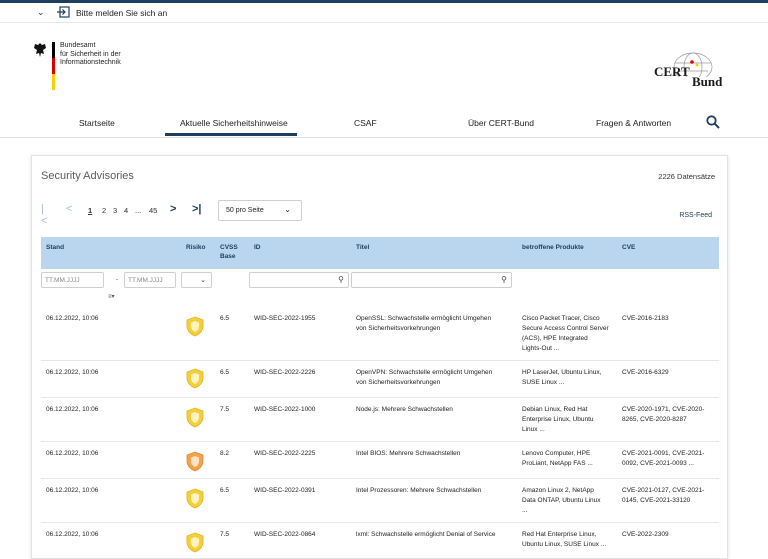  Describe the element at coordinates (260, 210) in the screenshot. I see `per-page-select: 50 pro Seite ⌄` at that location.